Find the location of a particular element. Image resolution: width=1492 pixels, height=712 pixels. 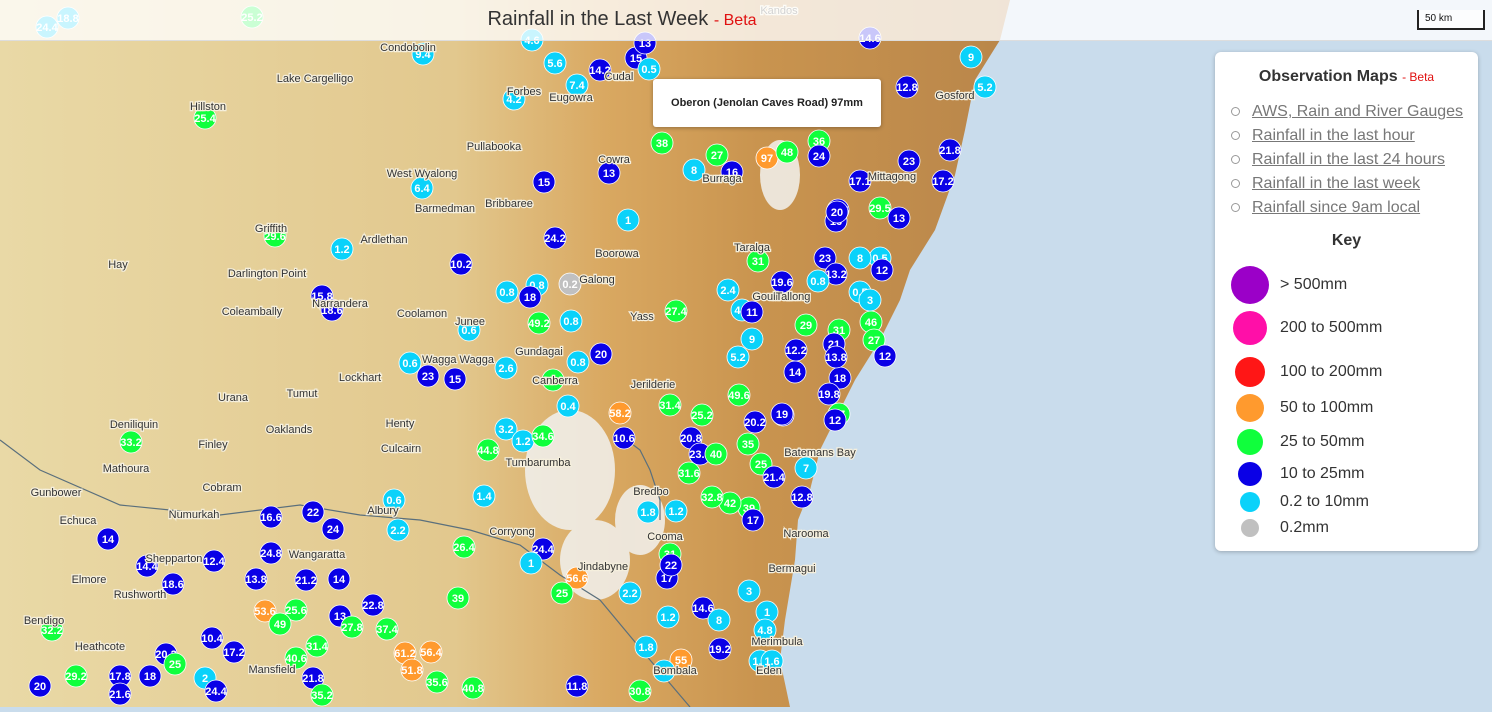

link-since-9am: Rainfall since 9am local is located at coordinates (1336, 207).